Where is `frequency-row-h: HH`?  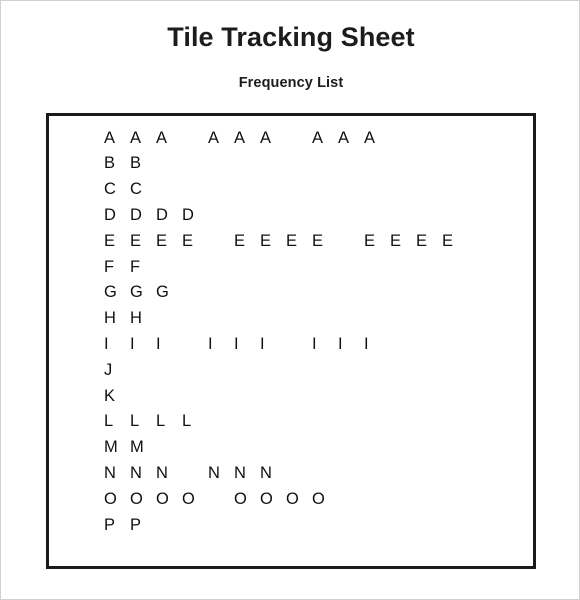 frequency-row-h: HH is located at coordinates (314, 319).